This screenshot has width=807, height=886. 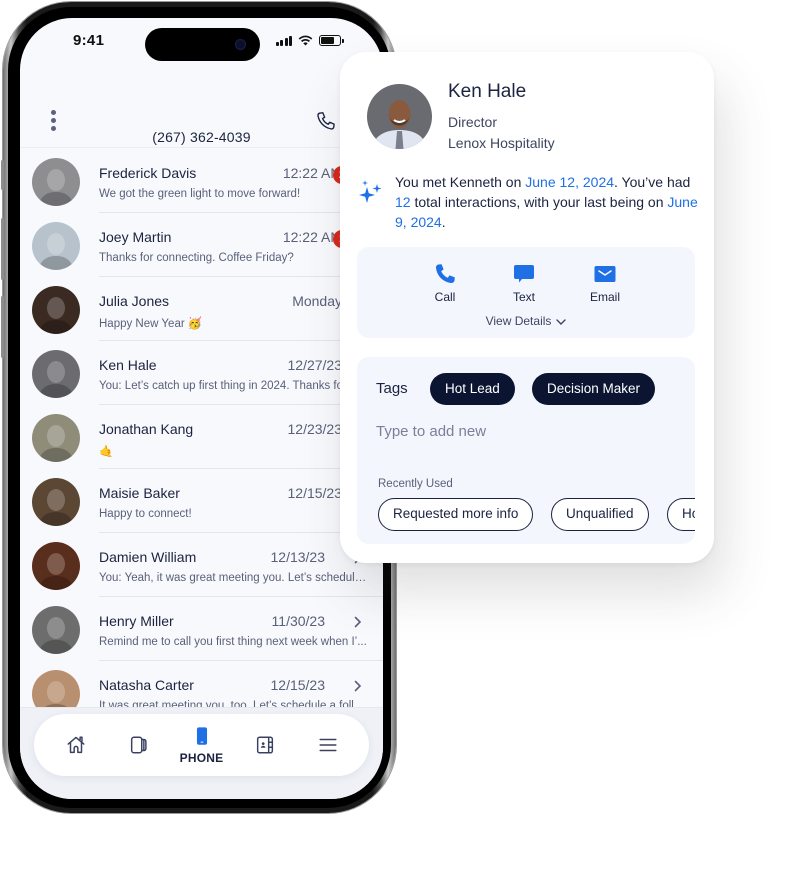 What do you see at coordinates (315, 365) in the screenshot?
I see `message-time: 12/27/23` at bounding box center [315, 365].